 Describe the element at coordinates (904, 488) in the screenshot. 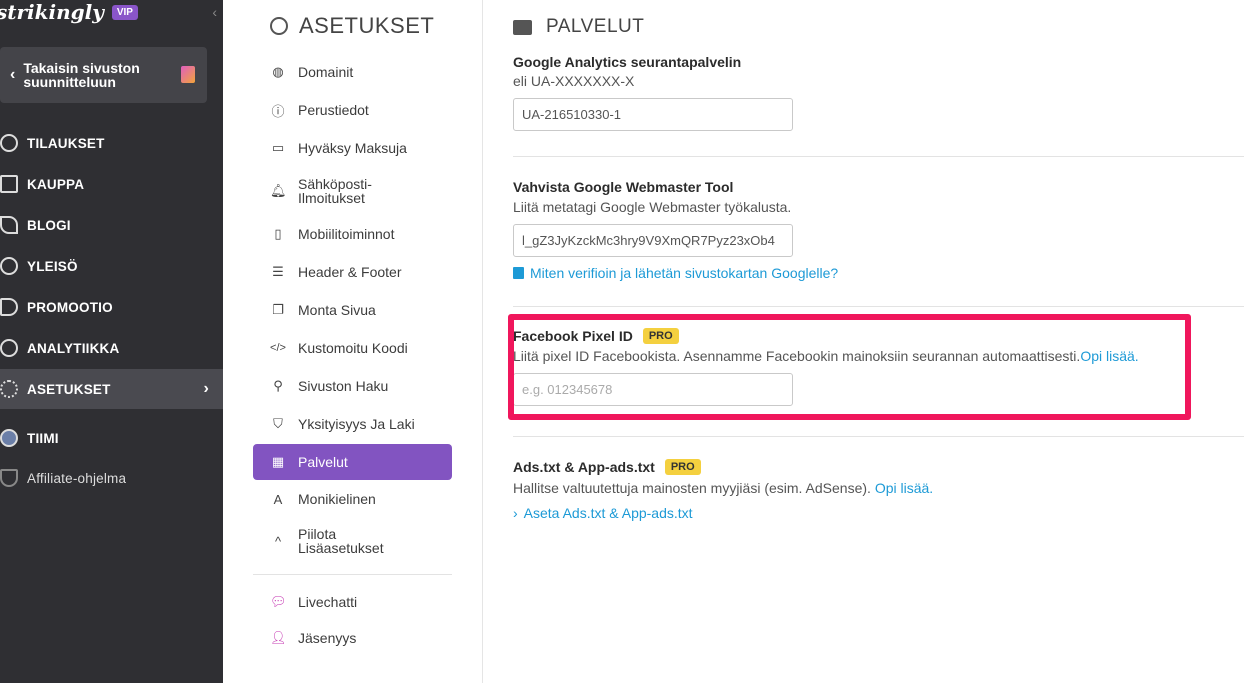

I see `ads-learn-more-link: Opi lisää.` at that location.